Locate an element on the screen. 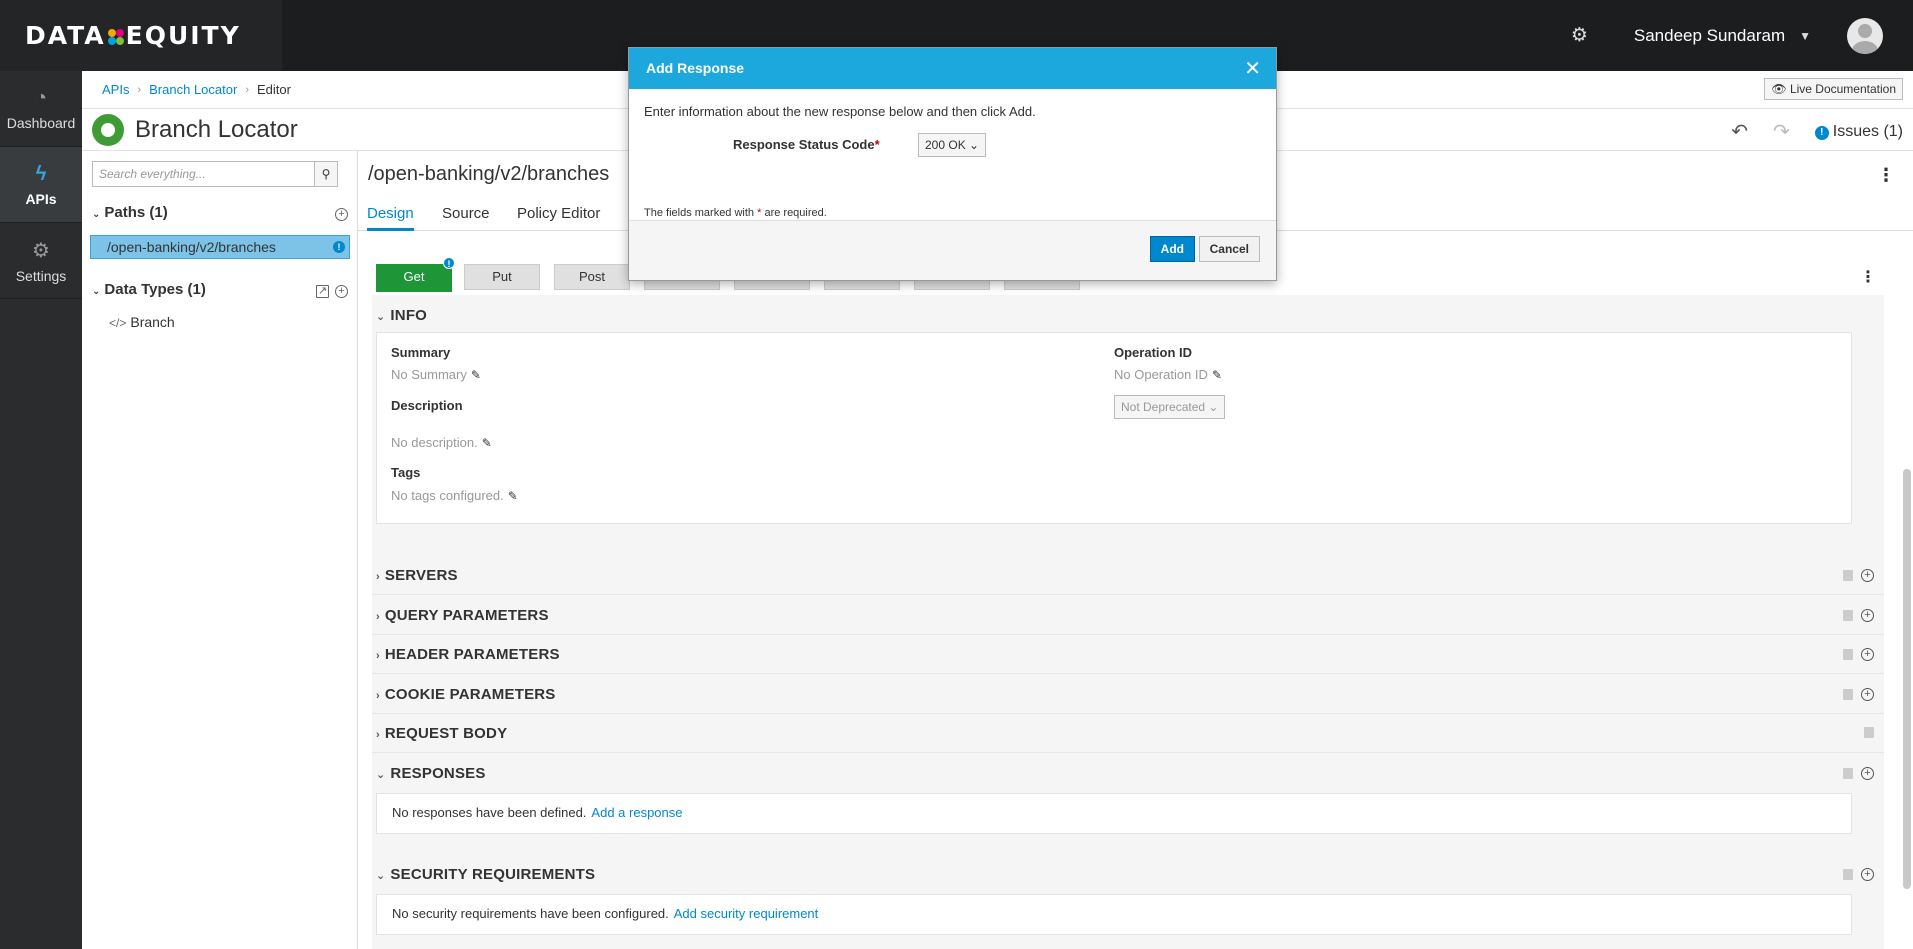 The image size is (1913, 949). live-documentation-button: 👁 Live Documentation is located at coordinates (1833, 89).